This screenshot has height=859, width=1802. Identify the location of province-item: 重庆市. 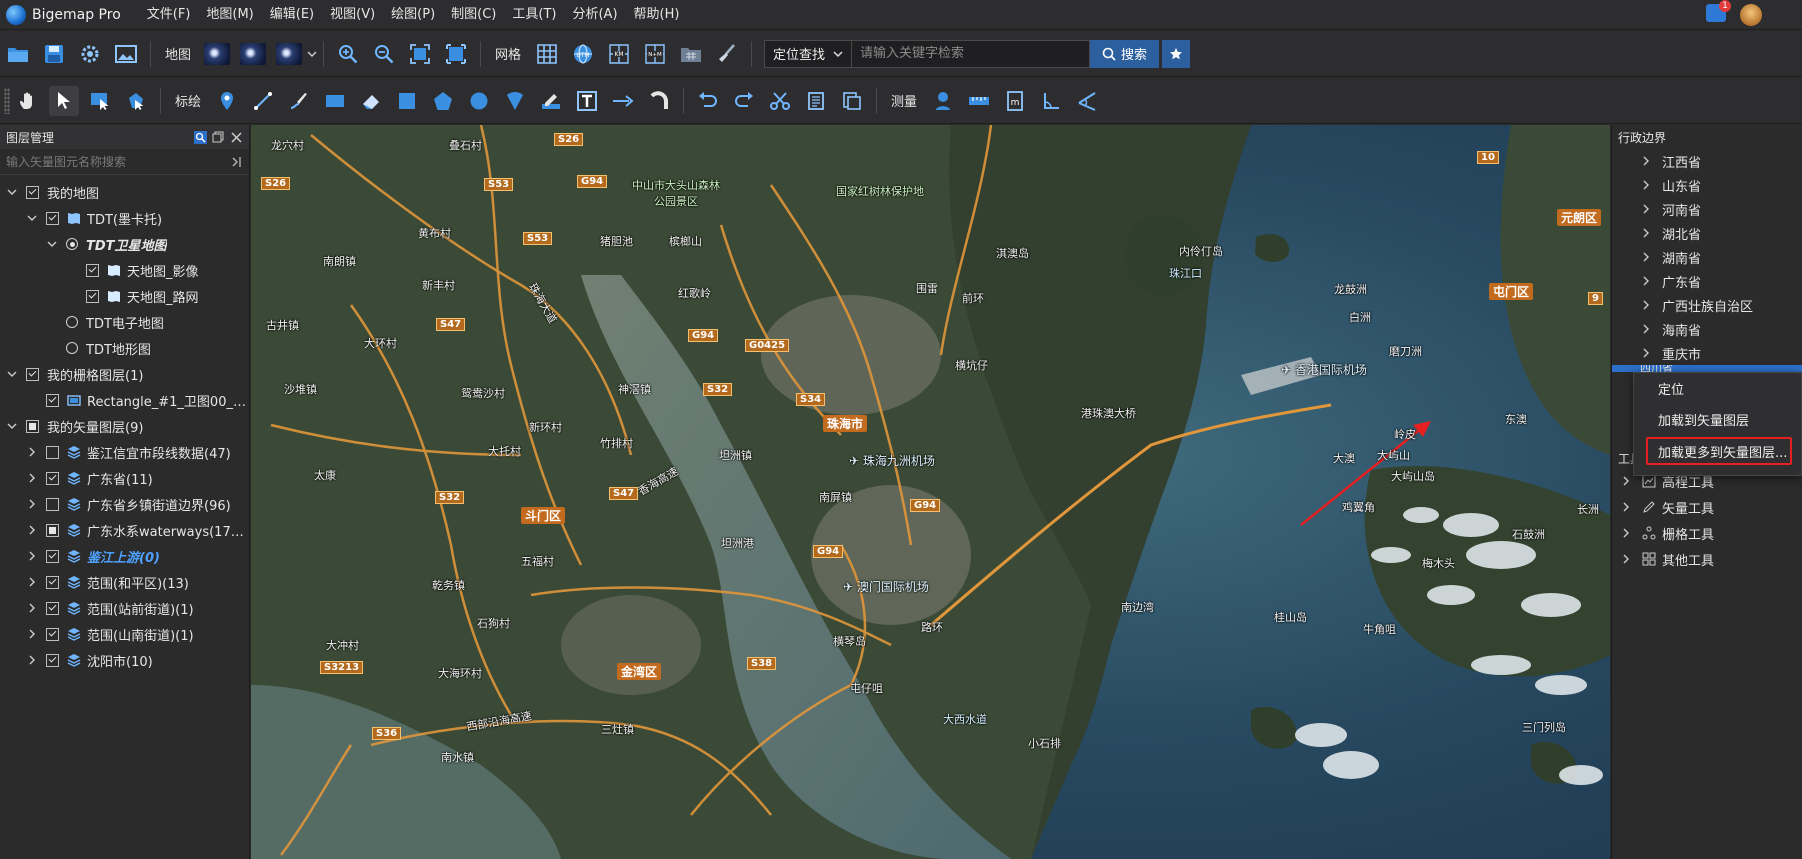
(1707, 353).